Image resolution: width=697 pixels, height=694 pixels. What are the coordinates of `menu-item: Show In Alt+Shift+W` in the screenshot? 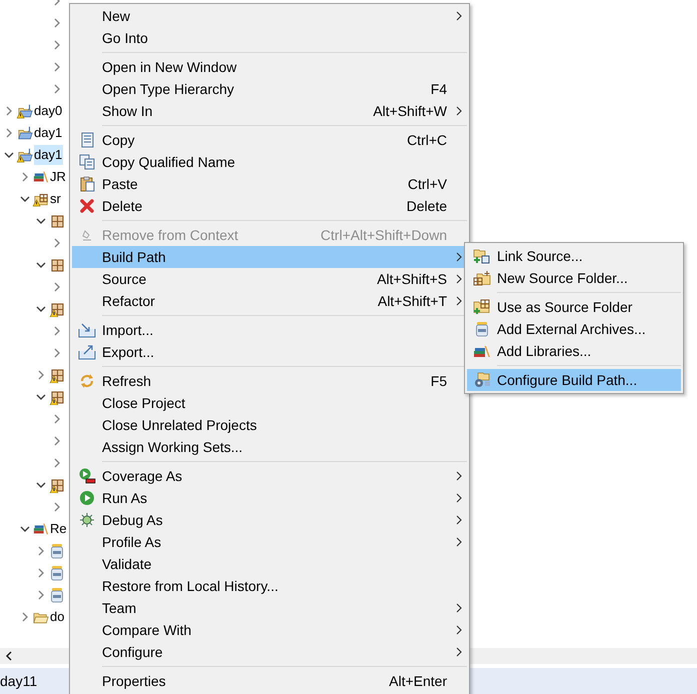 It's located at (269, 111).